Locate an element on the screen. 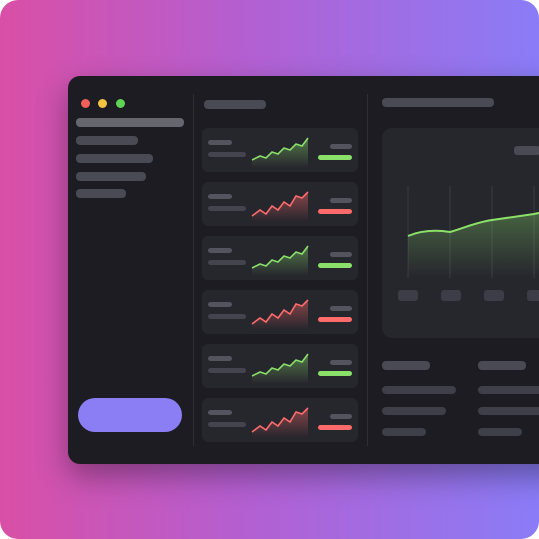  close-window-dot is located at coordinates (85, 103).